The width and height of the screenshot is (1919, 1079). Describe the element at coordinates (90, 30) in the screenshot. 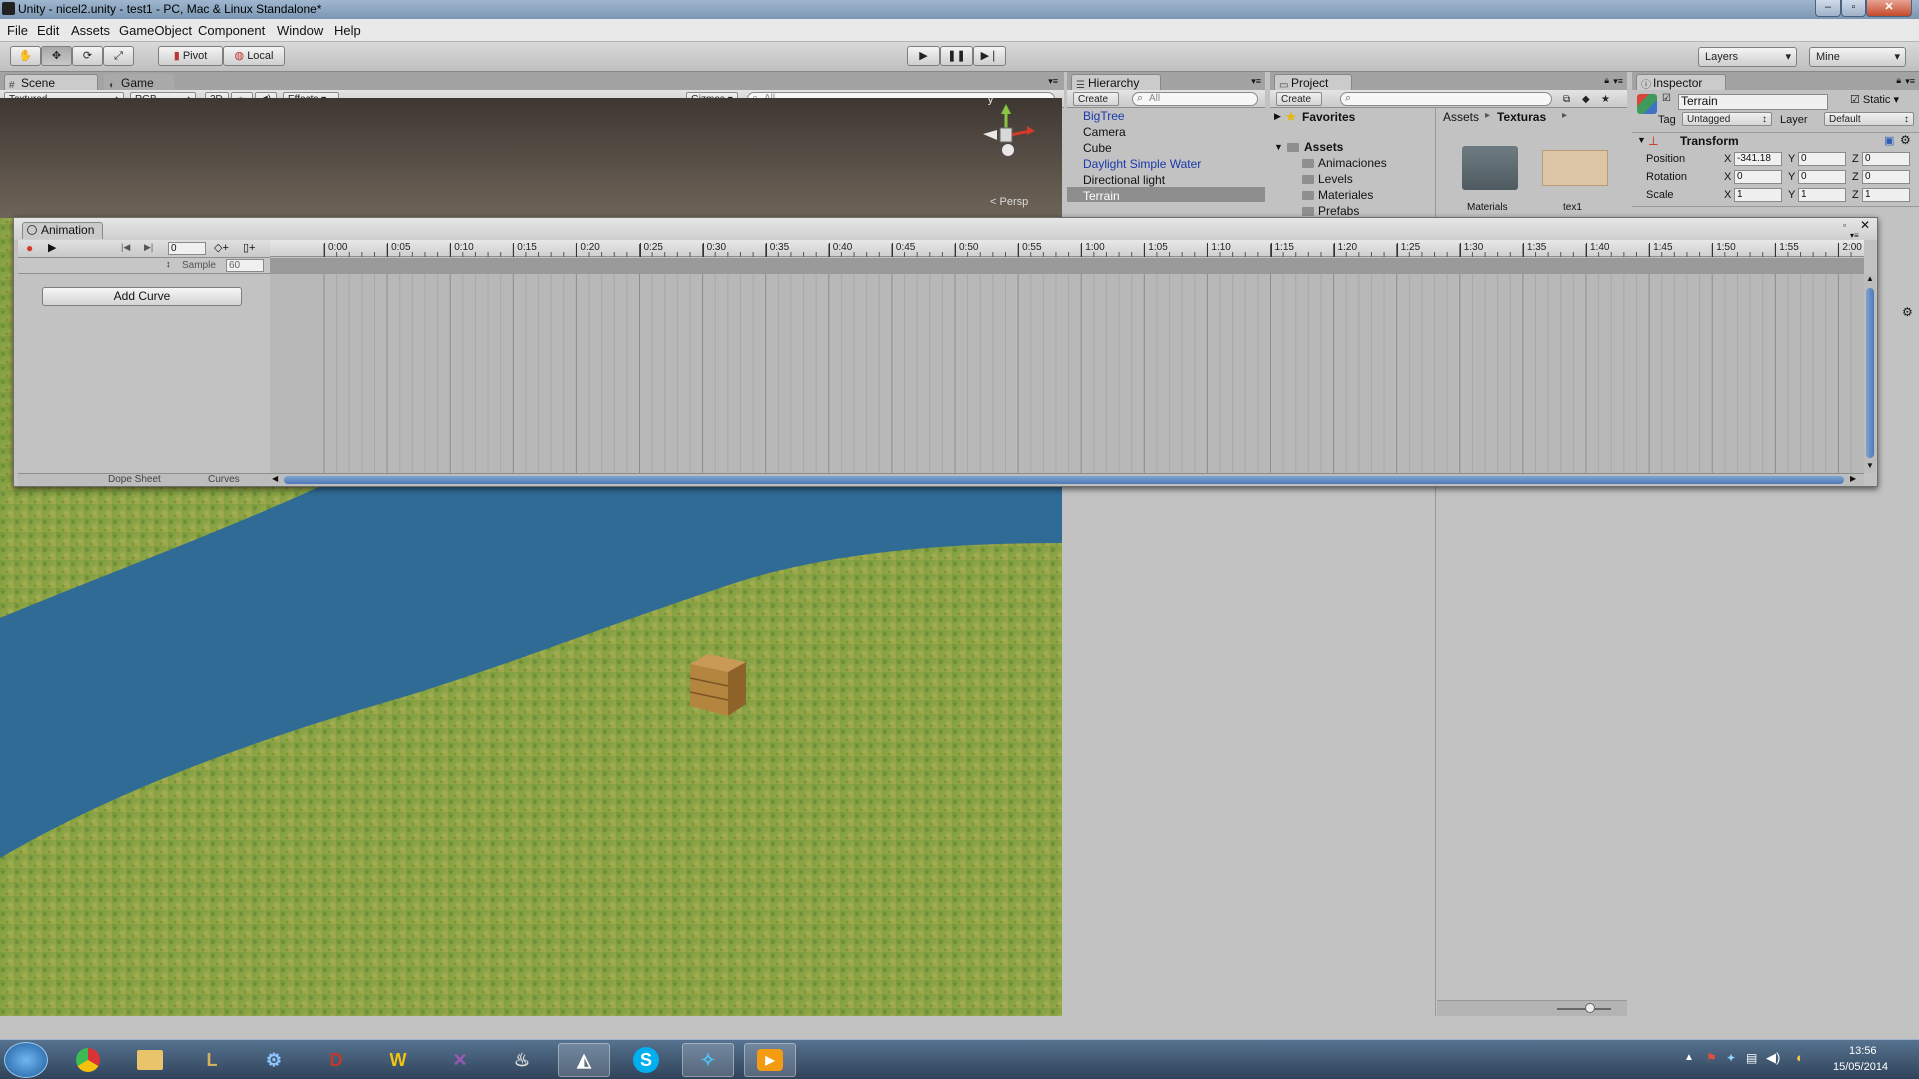

I see `menu-assets: Assets` at that location.